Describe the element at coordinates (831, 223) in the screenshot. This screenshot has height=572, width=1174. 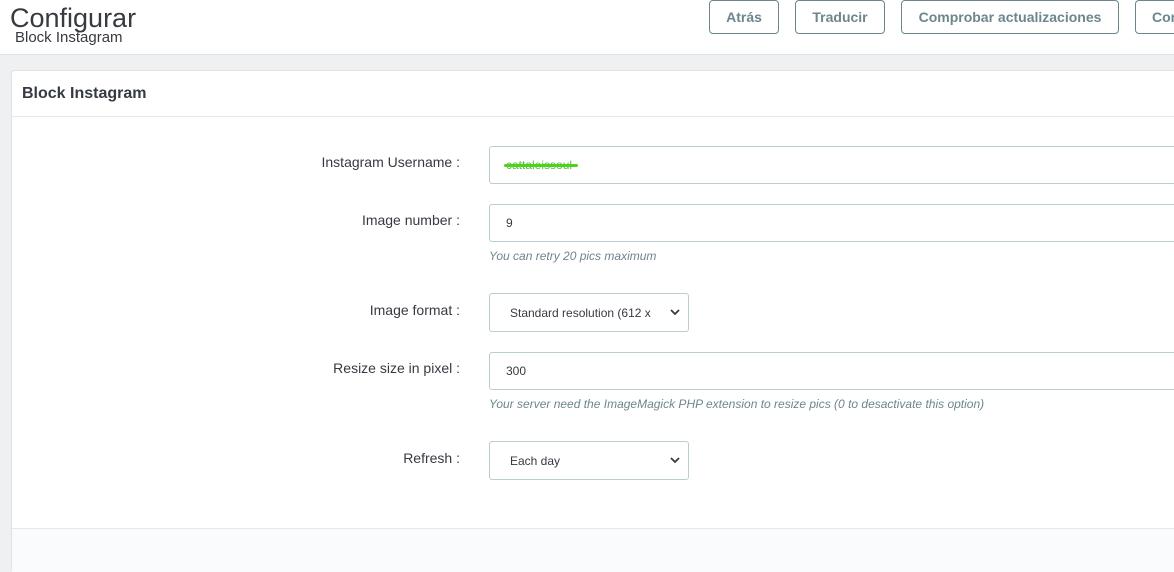
I see `image-number-input: 9` at that location.